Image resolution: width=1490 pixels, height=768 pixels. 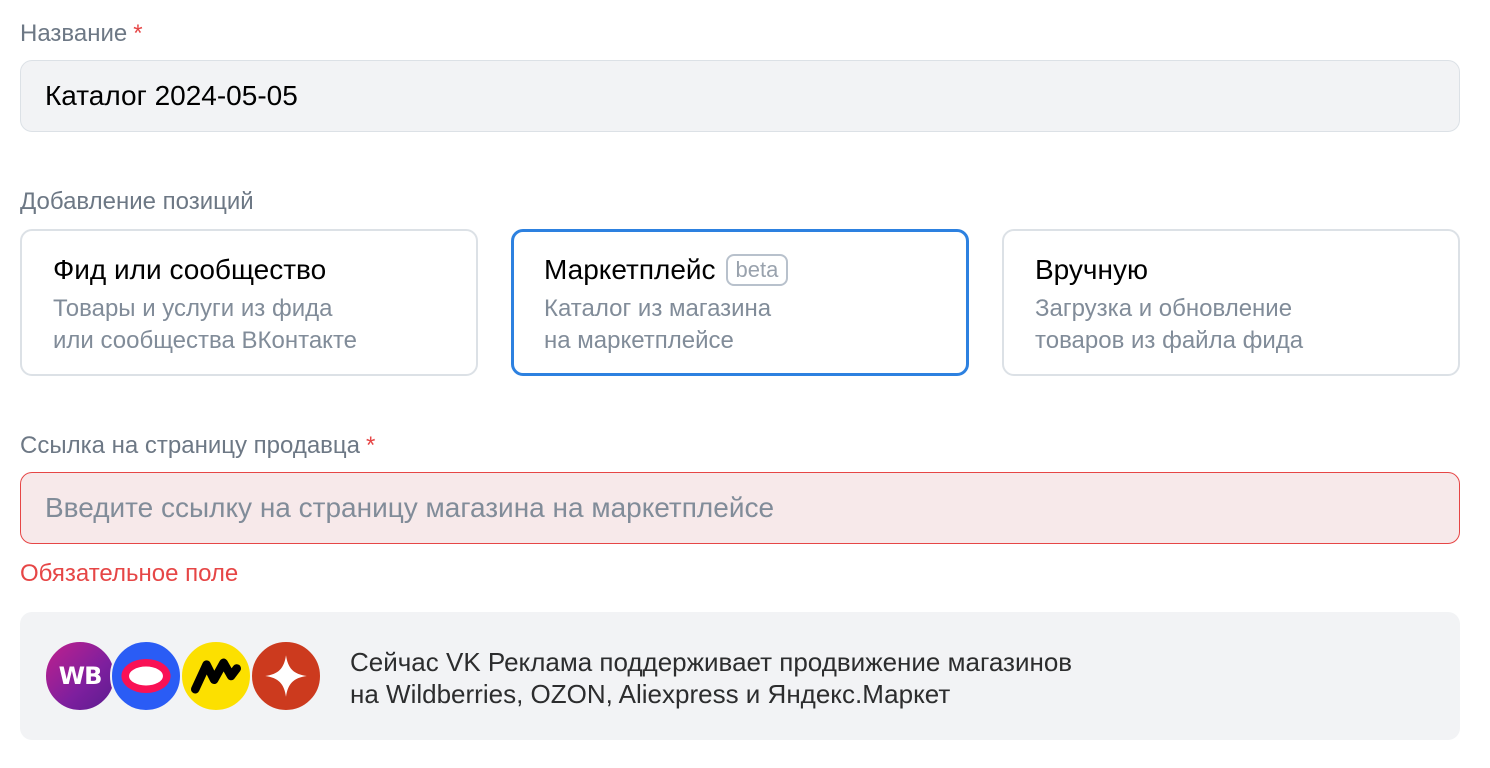 What do you see at coordinates (190, 445) in the screenshot?
I see `seller-link-label-text: Ссылка на страницу продавца` at bounding box center [190, 445].